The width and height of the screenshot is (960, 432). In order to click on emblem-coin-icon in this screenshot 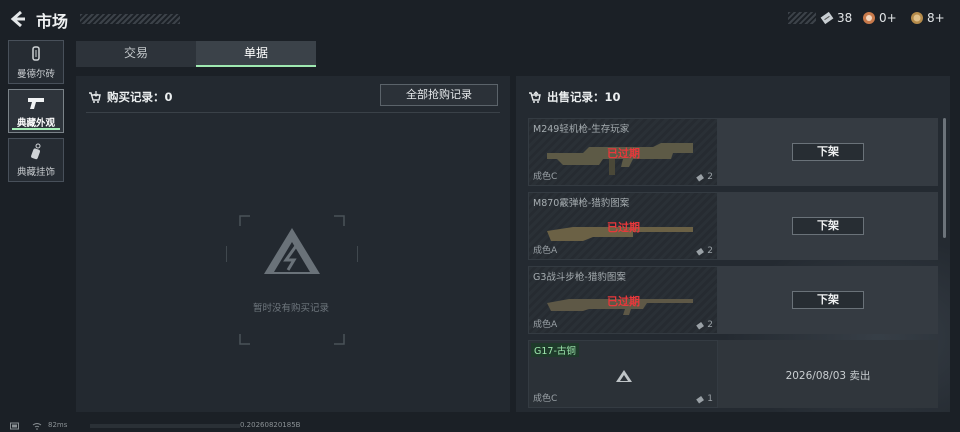, I will do `click(869, 18)`.